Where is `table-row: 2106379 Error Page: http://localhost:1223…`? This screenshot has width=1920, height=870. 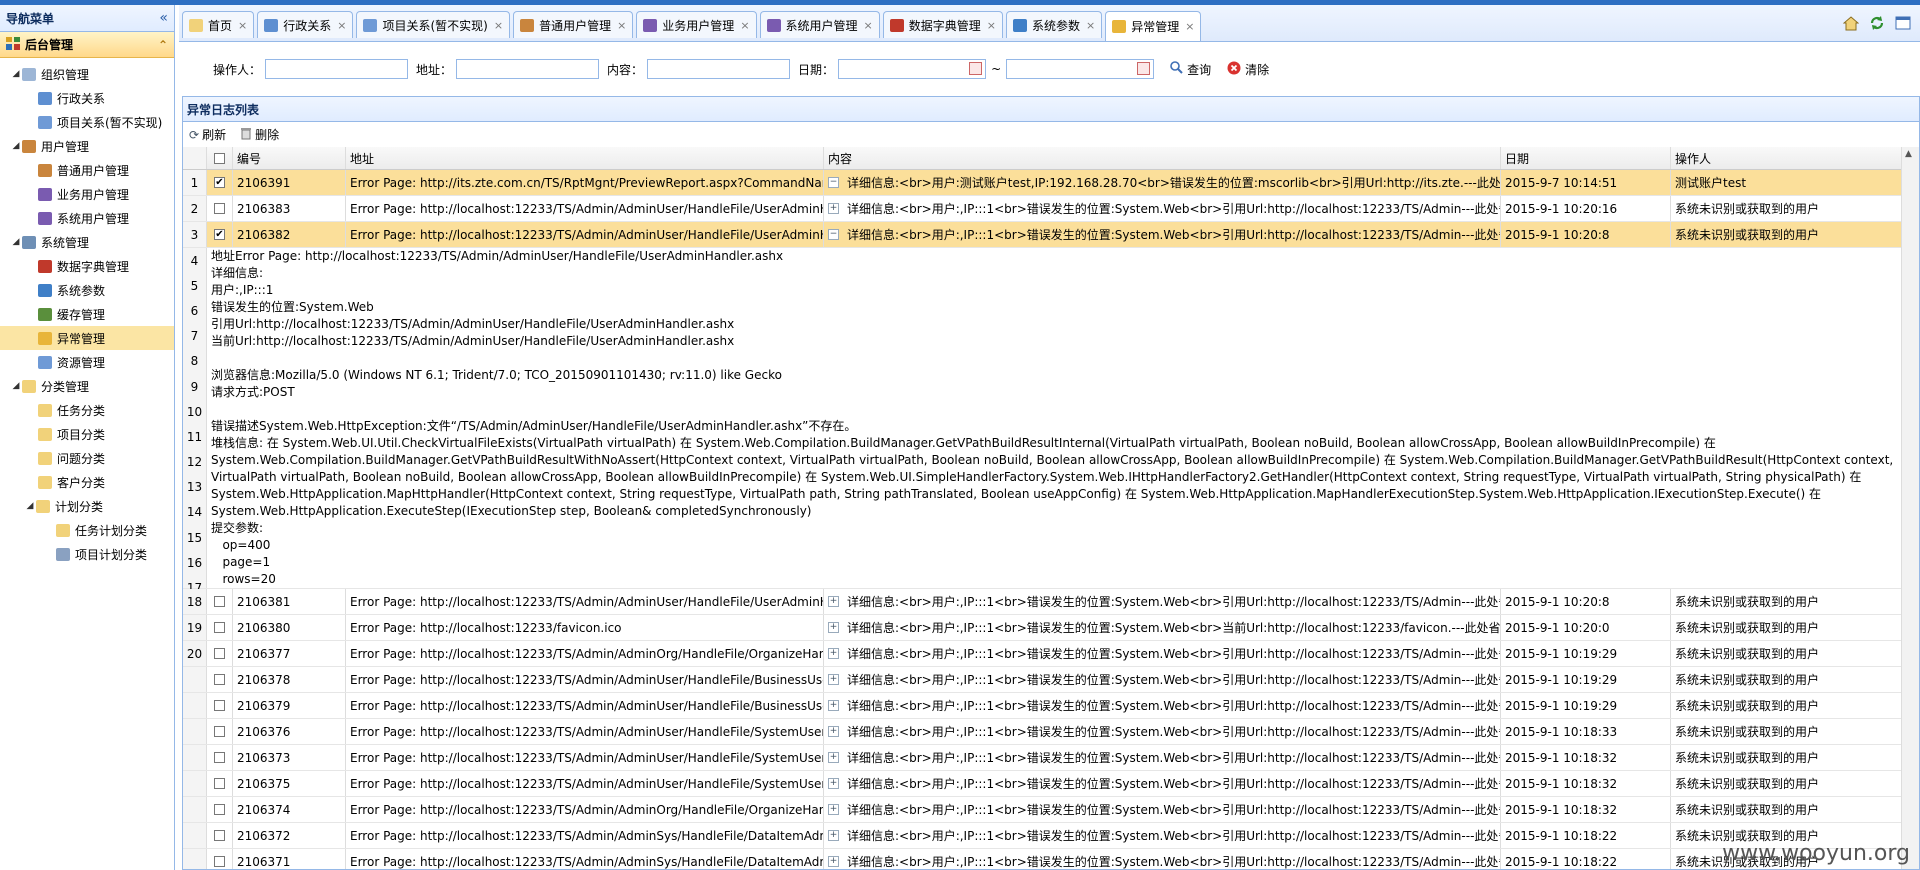
table-row: 2106379 Error Page: http://localhost:1223… is located at coordinates (1042, 706).